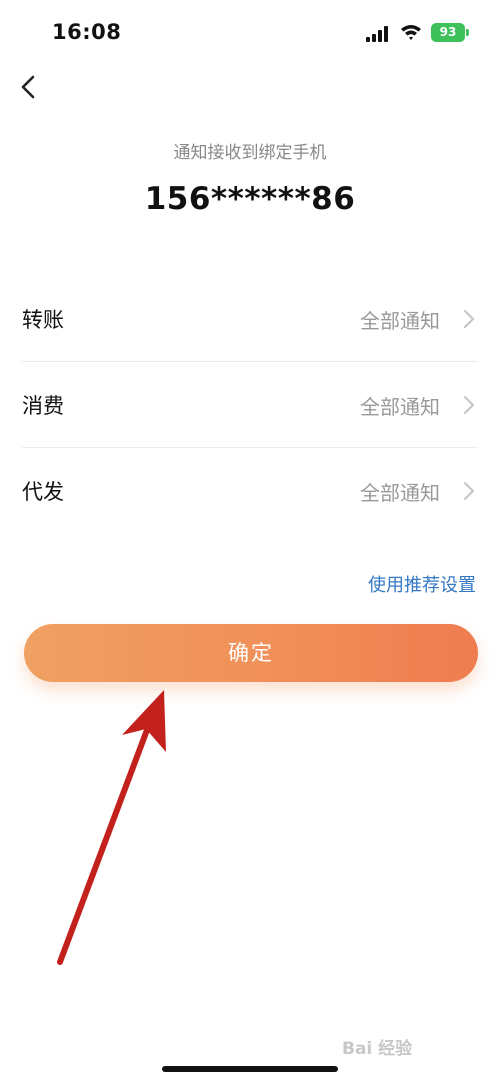  What do you see at coordinates (250, 405) in the screenshot?
I see `row-consumption: 消费 全部通知` at bounding box center [250, 405].